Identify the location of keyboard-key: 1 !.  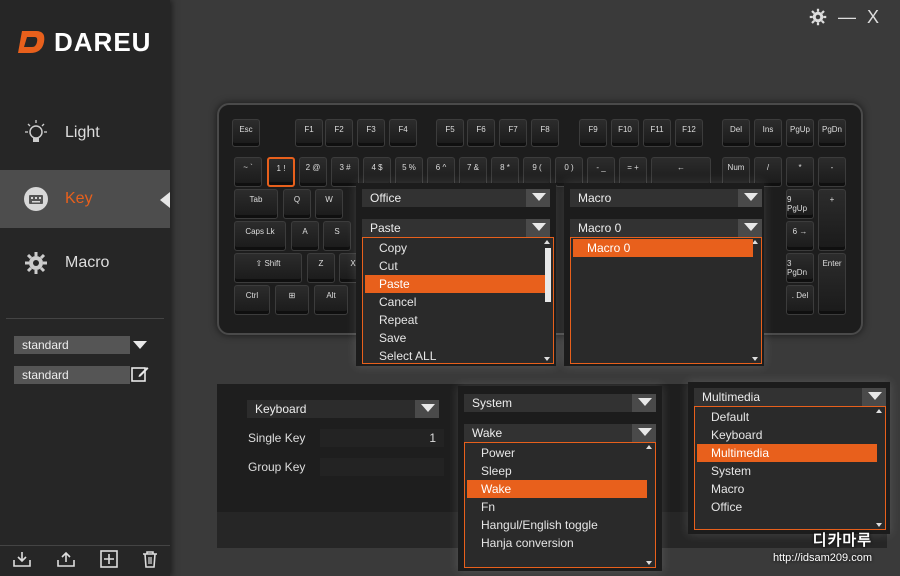
(281, 172).